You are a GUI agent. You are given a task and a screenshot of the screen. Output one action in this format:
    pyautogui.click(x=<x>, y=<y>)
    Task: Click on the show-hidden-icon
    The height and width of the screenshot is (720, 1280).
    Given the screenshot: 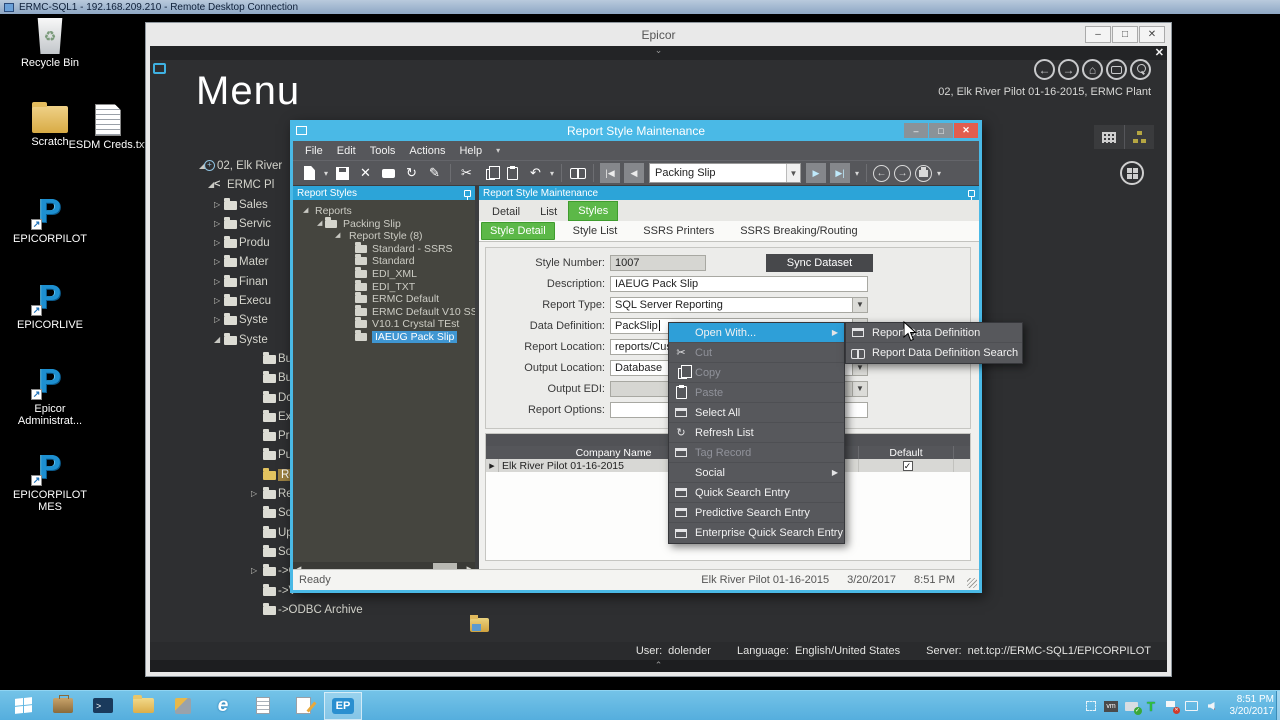 What is the action you would take?
    pyautogui.click(x=1091, y=706)
    